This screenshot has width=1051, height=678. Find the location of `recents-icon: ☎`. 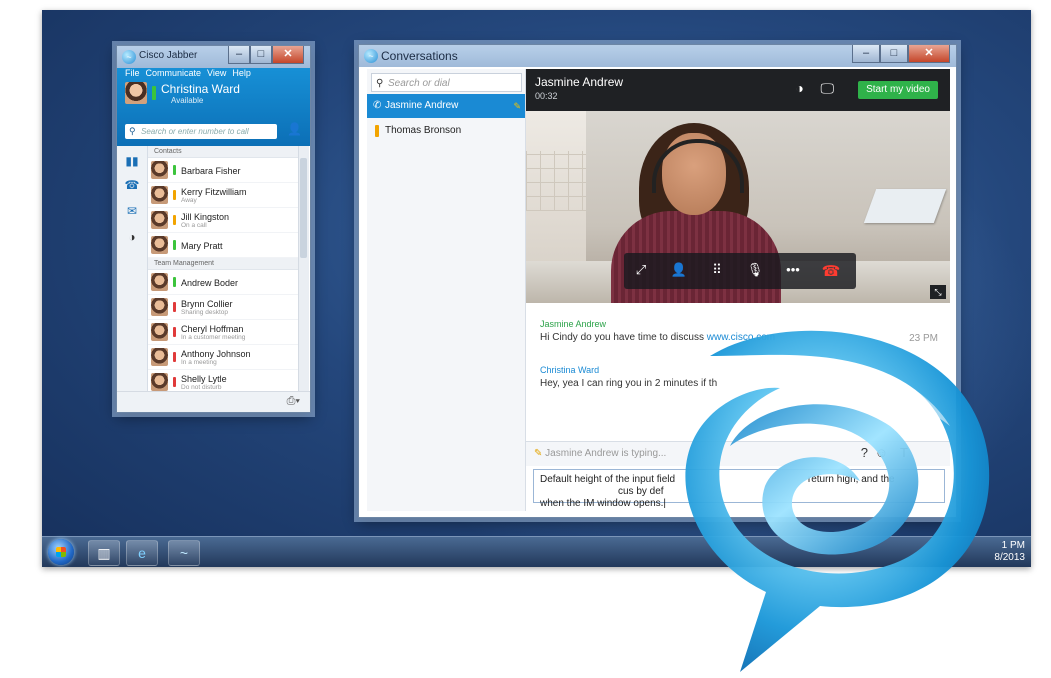

recents-icon: ☎ is located at coordinates (132, 186).